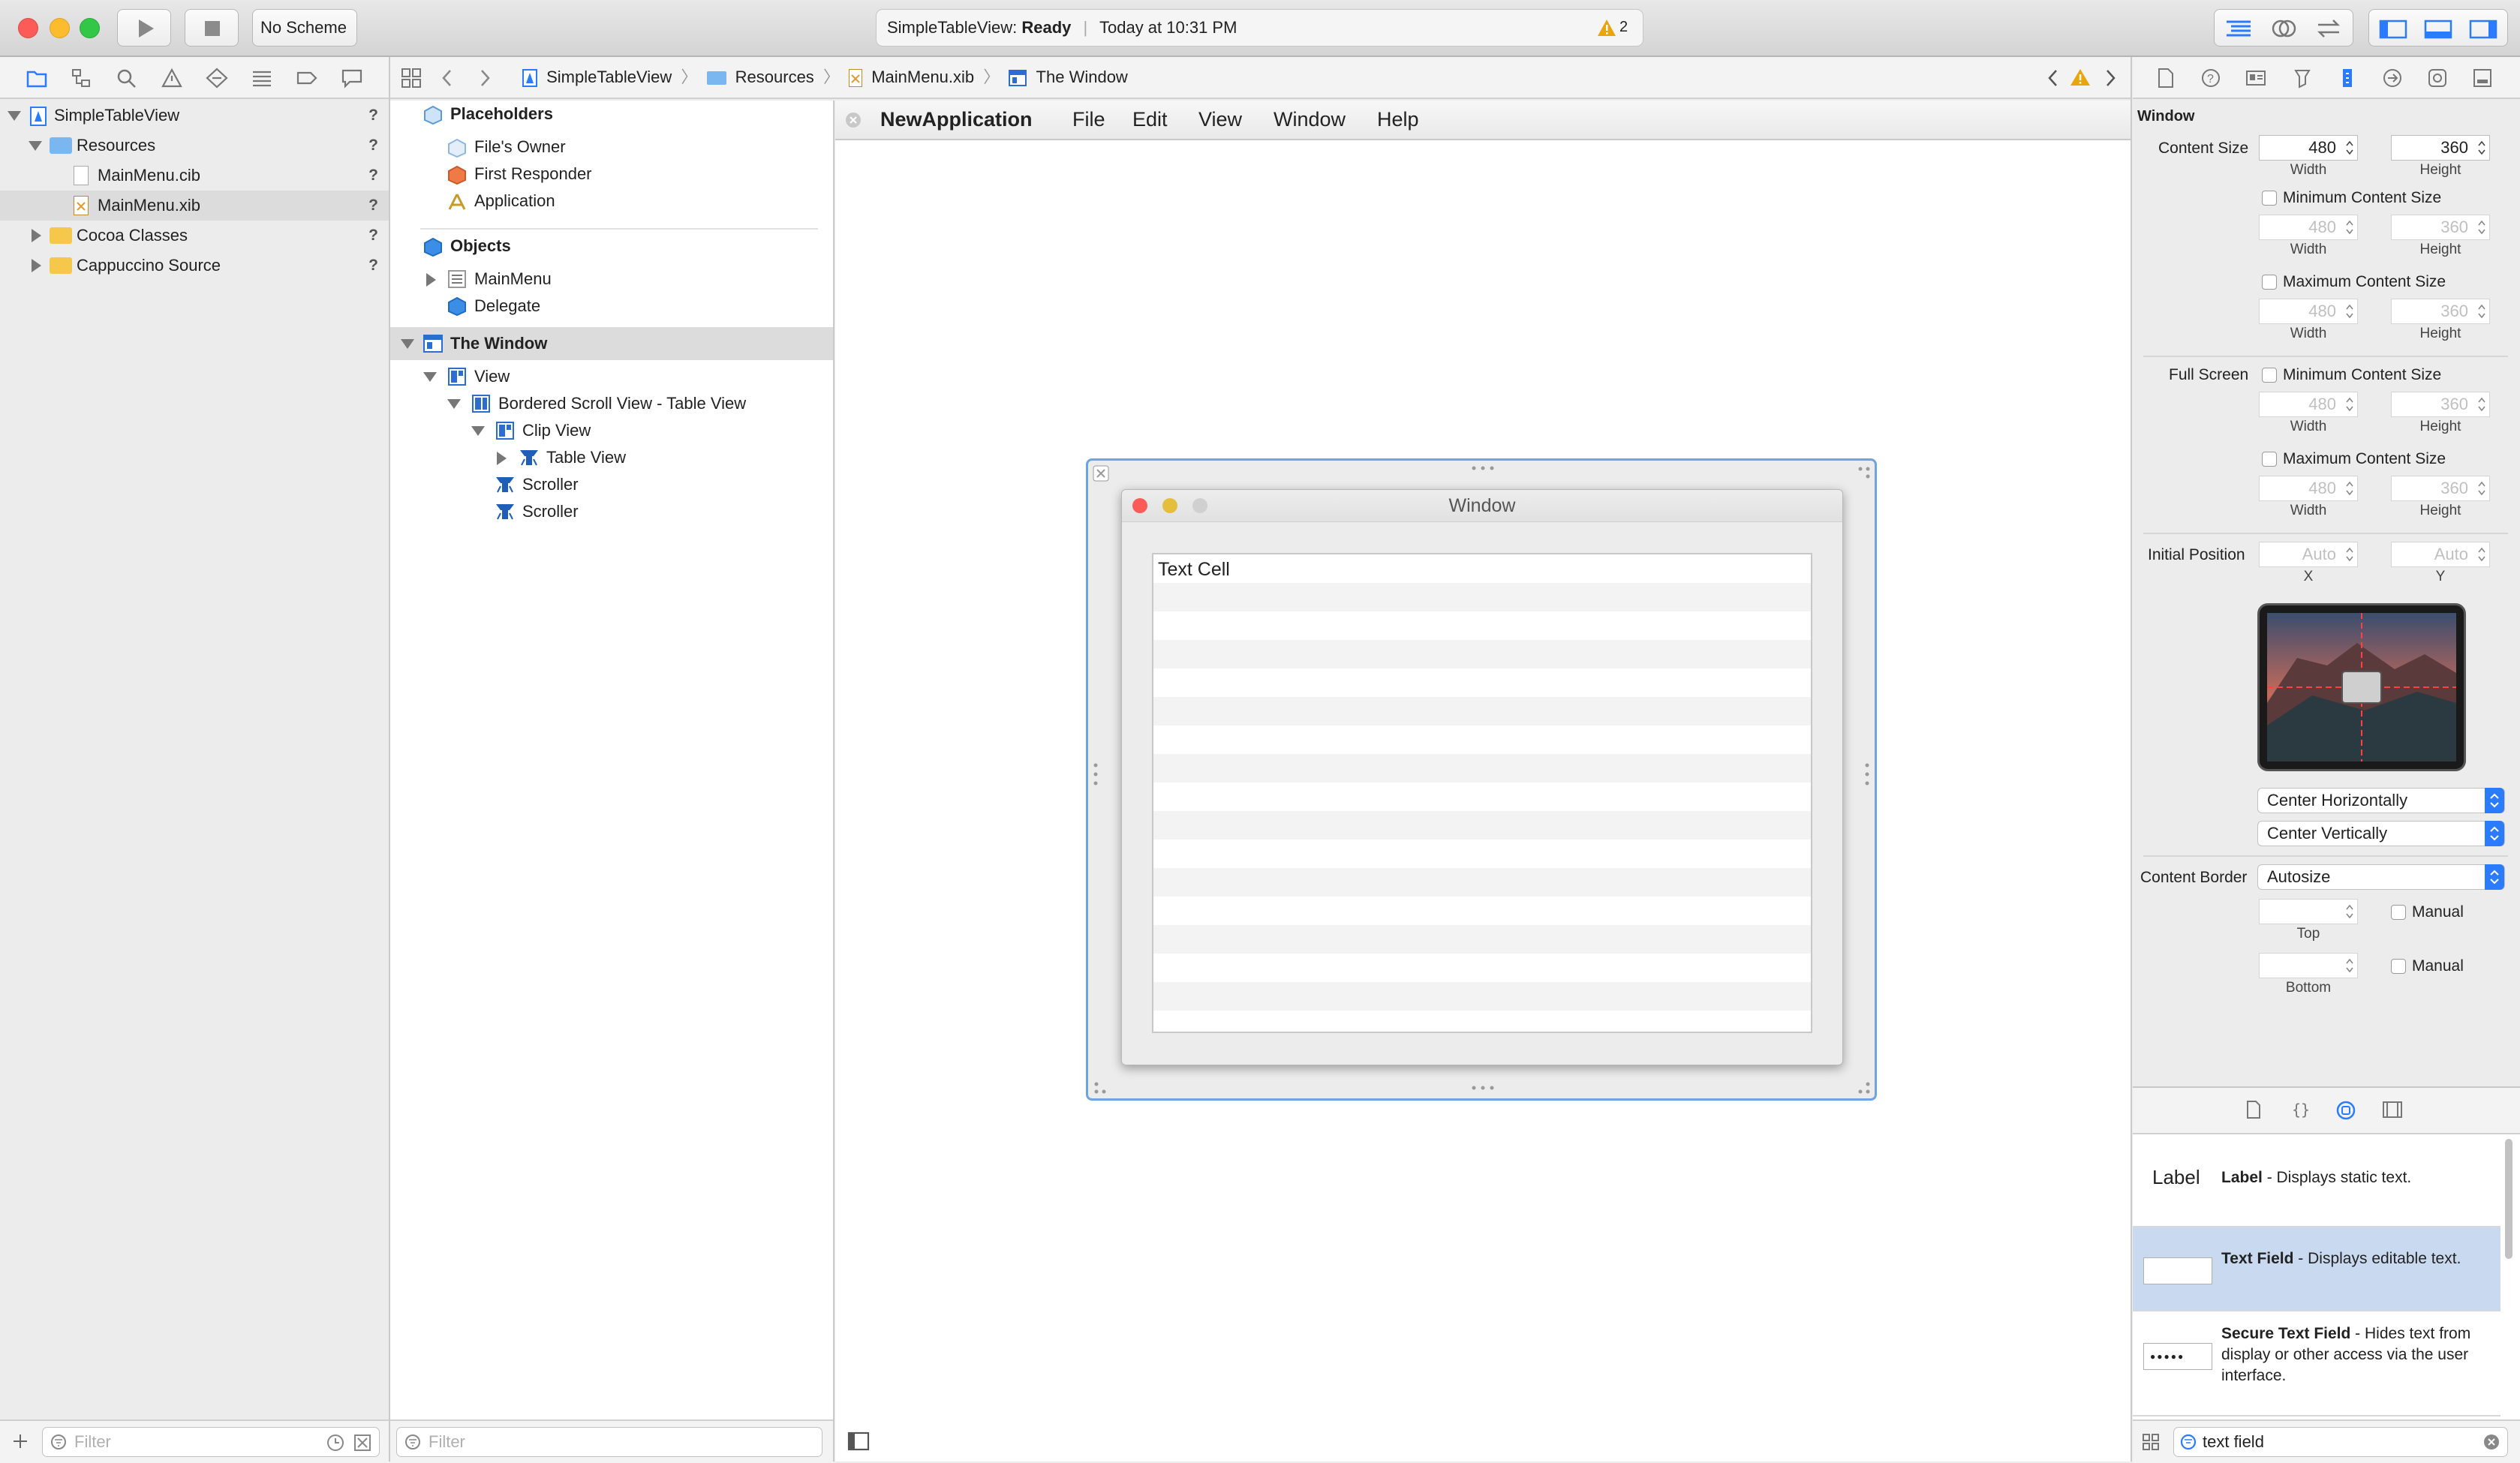  Describe the element at coordinates (609, 1442) in the screenshot. I see `outline-filter-field: Filter` at that location.